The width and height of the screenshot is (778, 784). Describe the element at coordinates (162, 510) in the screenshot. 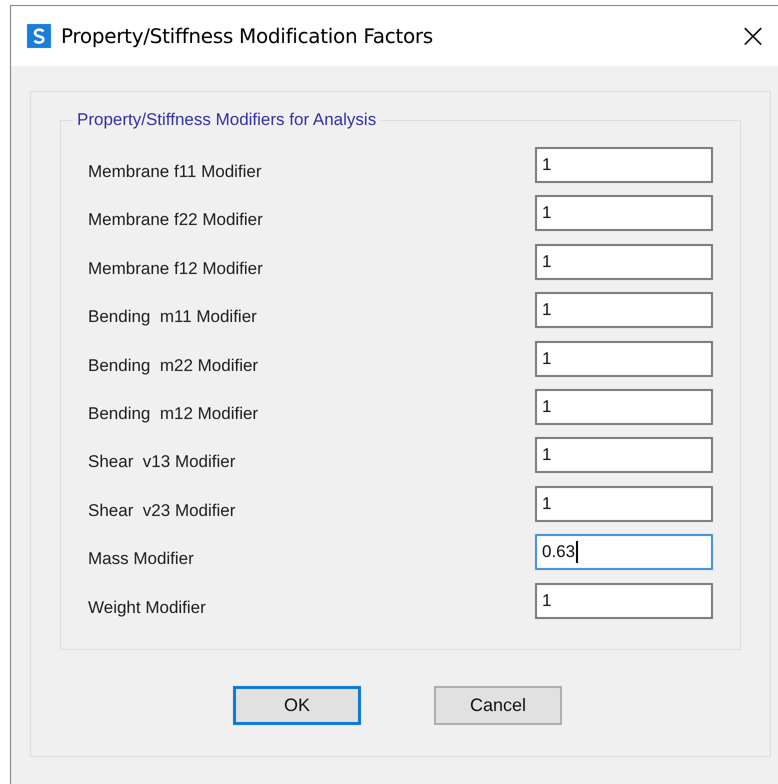

I see `field-label: Shear v23 Modifier` at that location.